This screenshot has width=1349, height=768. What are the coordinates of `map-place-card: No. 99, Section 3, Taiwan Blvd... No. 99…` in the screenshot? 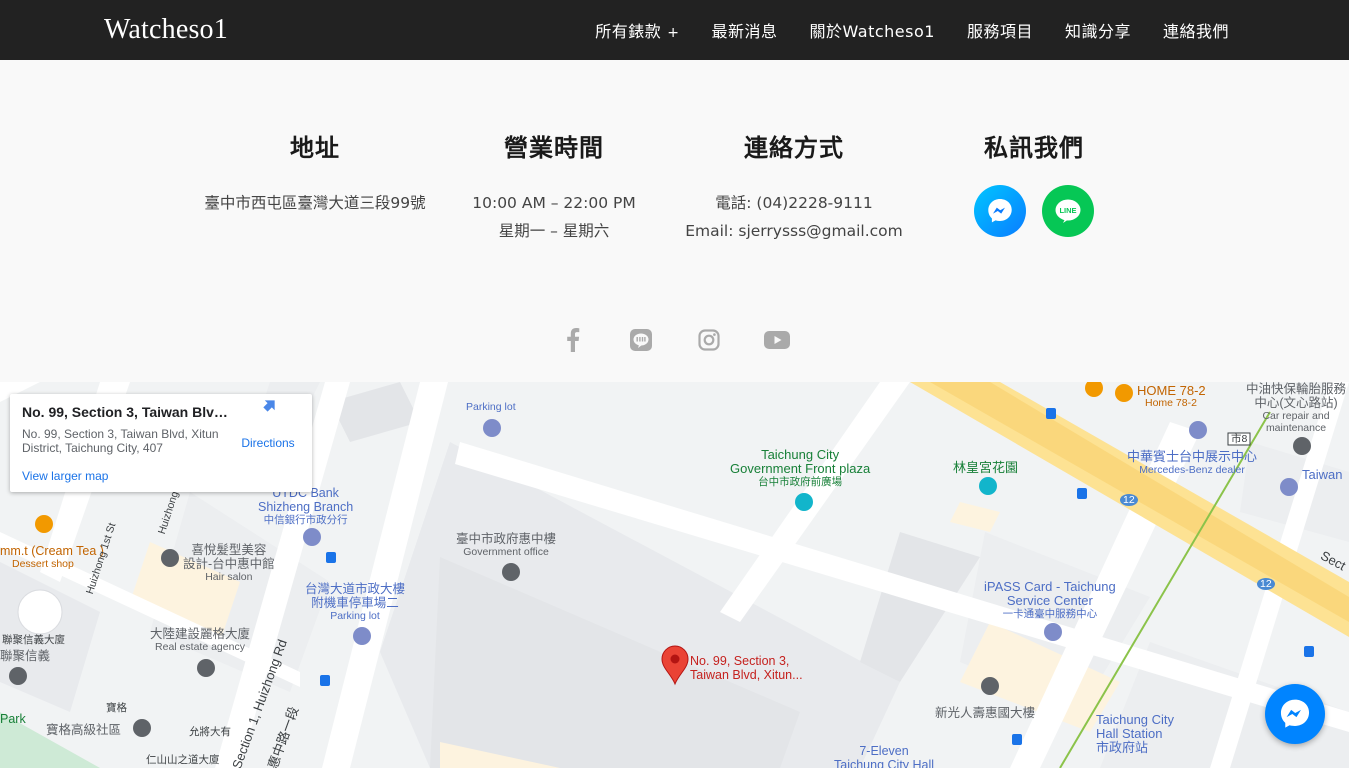 It's located at (161, 443).